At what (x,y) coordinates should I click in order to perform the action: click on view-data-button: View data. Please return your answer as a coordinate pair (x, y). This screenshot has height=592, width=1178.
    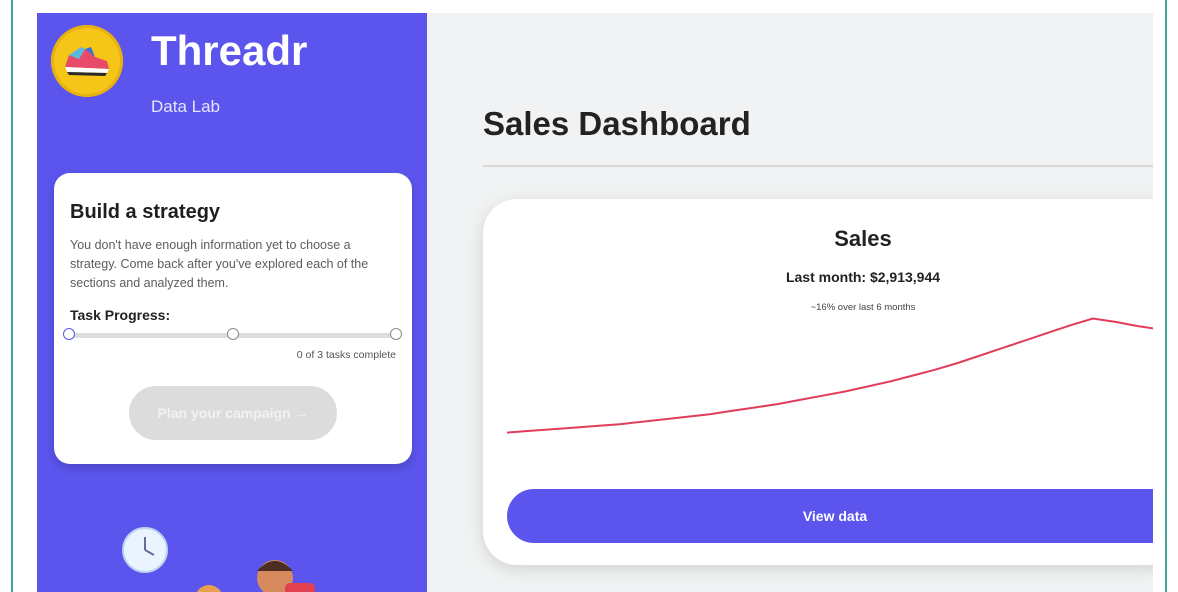
    Looking at the image, I should click on (830, 516).